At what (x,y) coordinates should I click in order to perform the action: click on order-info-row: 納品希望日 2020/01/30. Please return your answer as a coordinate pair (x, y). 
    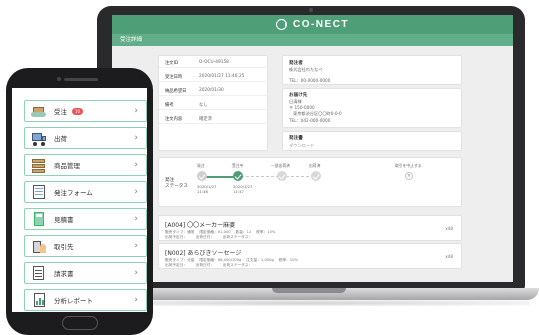
    Looking at the image, I should click on (214, 90).